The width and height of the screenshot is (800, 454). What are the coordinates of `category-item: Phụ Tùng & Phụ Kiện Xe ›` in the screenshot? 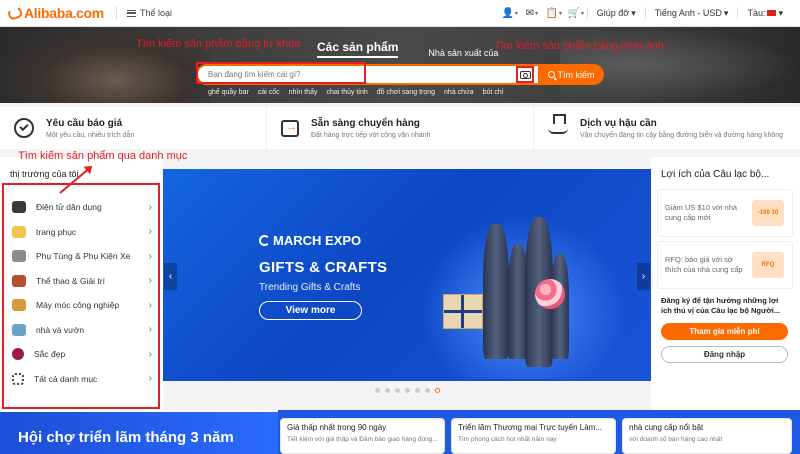 It's located at (81, 256).